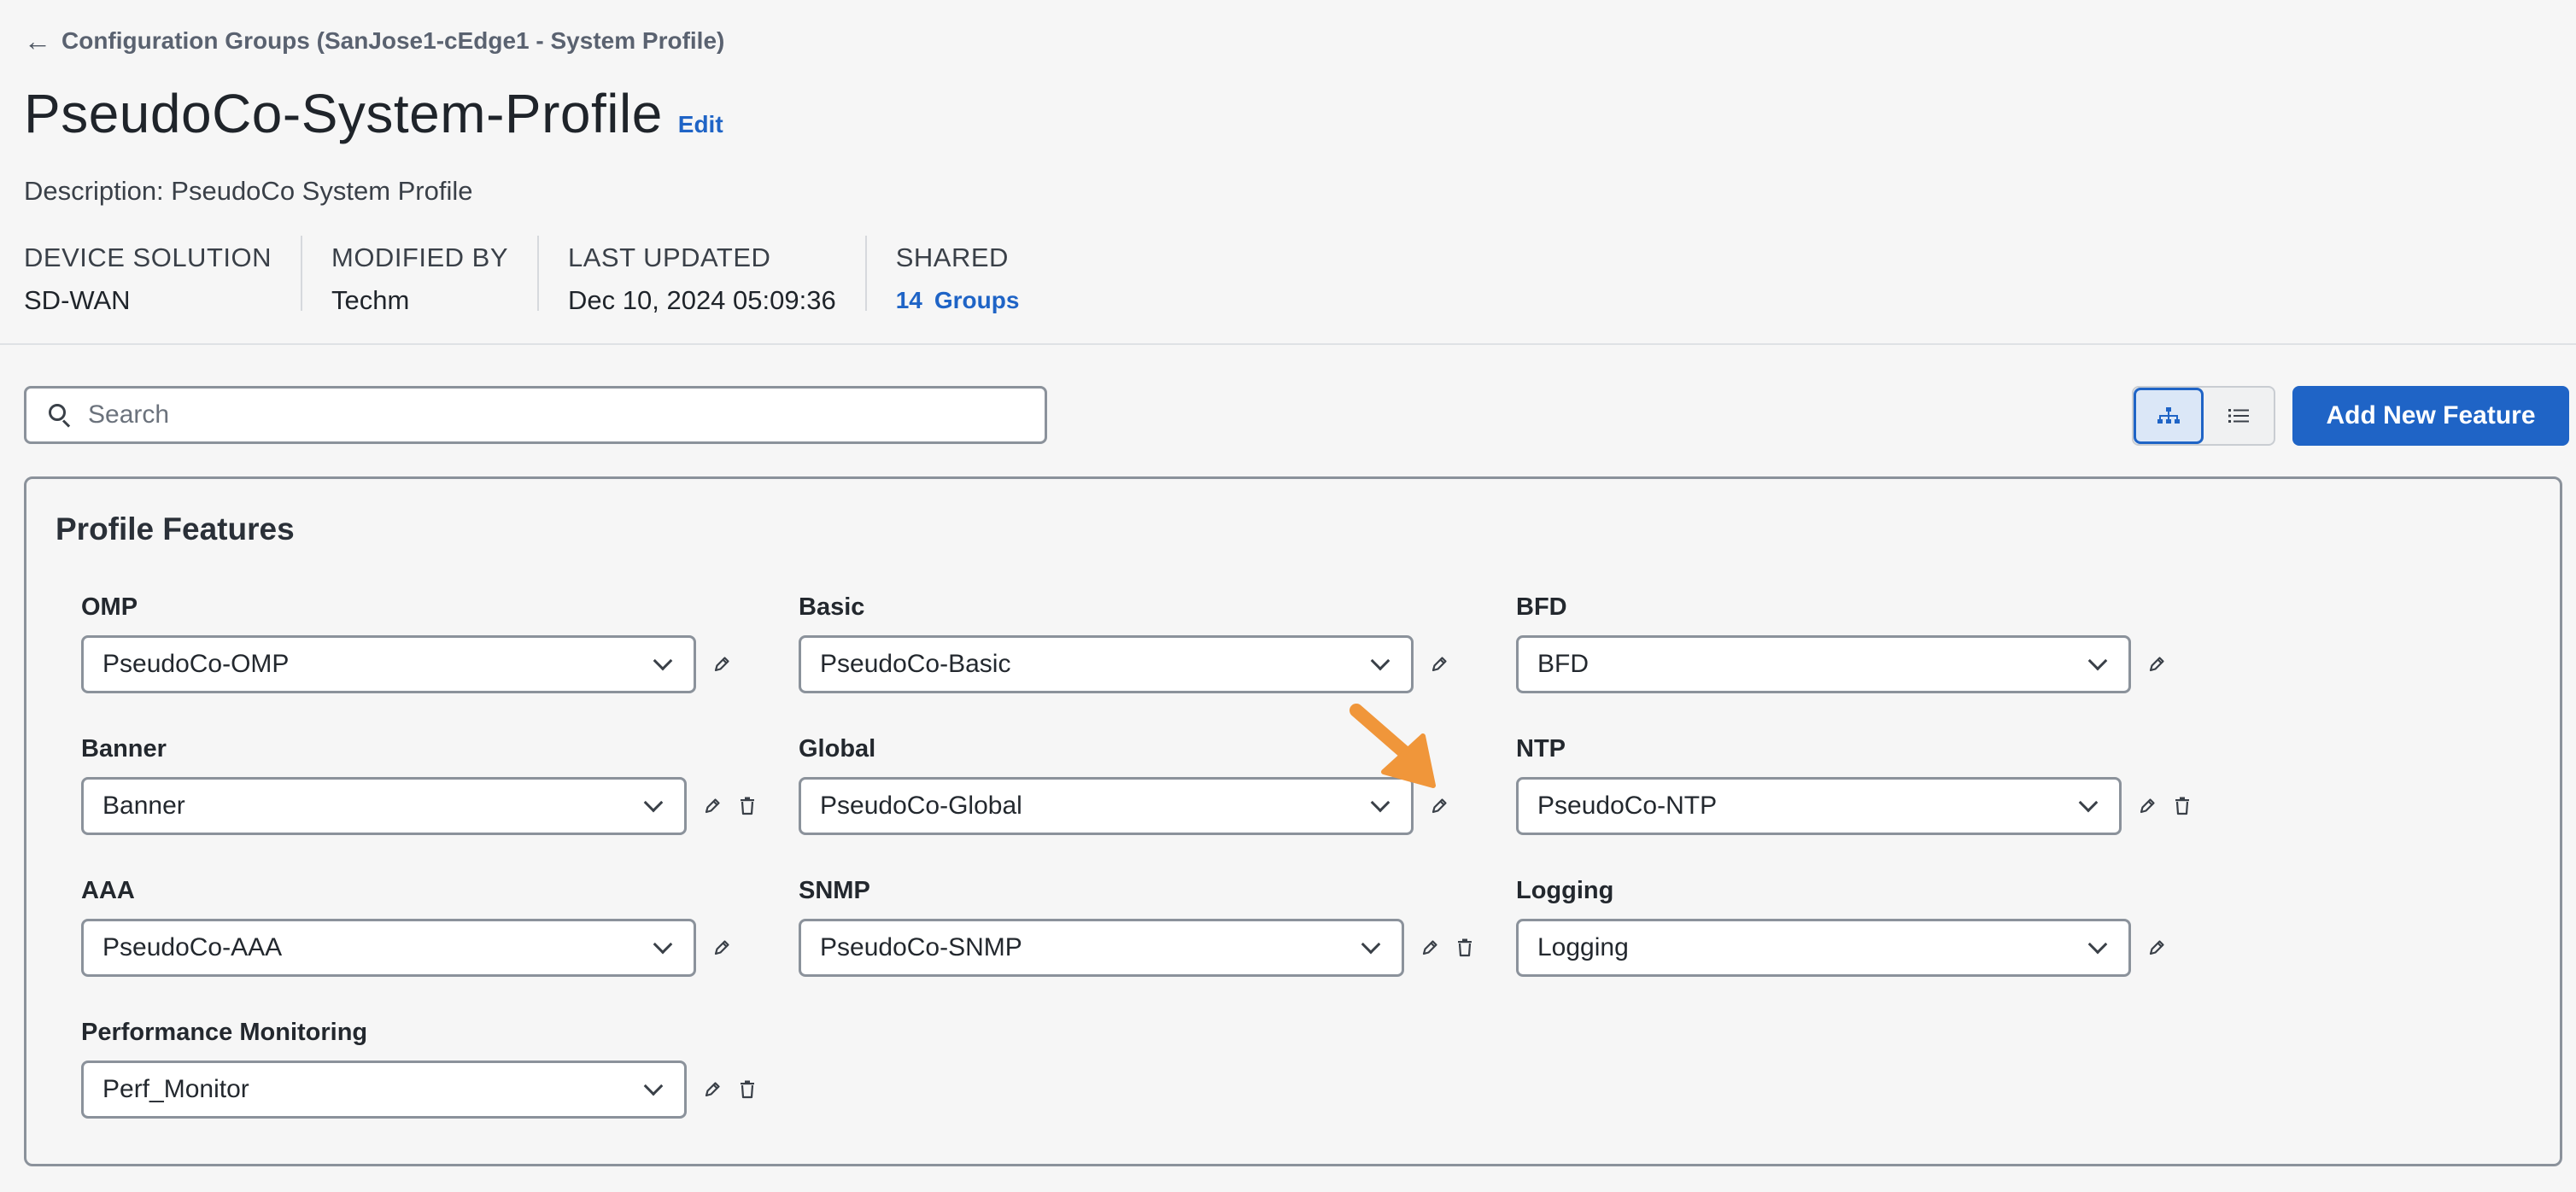 The height and width of the screenshot is (1192, 2576). I want to click on add-new-feature-button: Add New Feature, so click(2430, 416).